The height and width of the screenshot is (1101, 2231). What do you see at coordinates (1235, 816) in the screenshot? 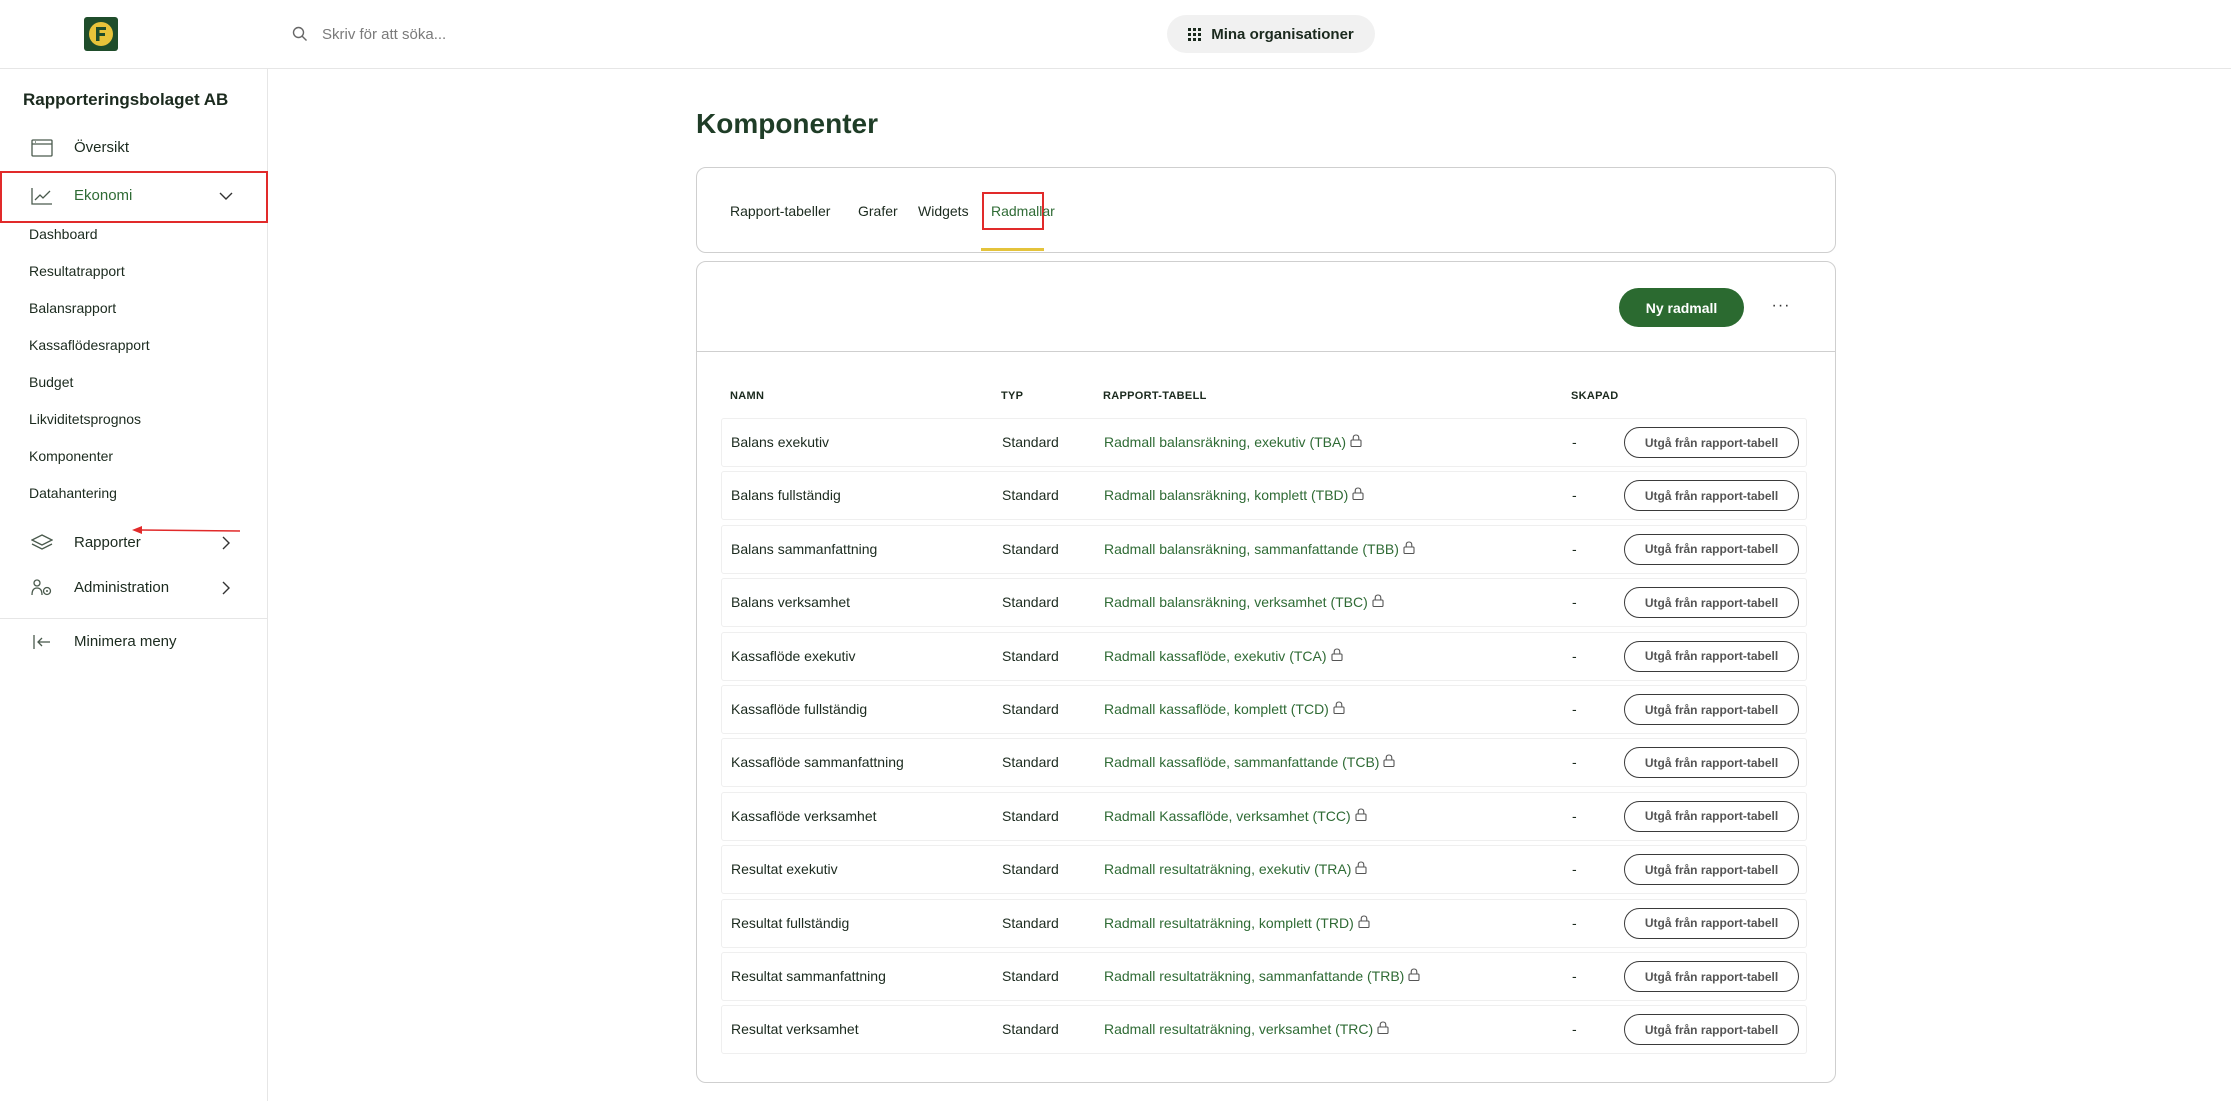
I see `row-report-table-link: Radmall Kassaflöde, verksamhet (TCC)` at bounding box center [1235, 816].